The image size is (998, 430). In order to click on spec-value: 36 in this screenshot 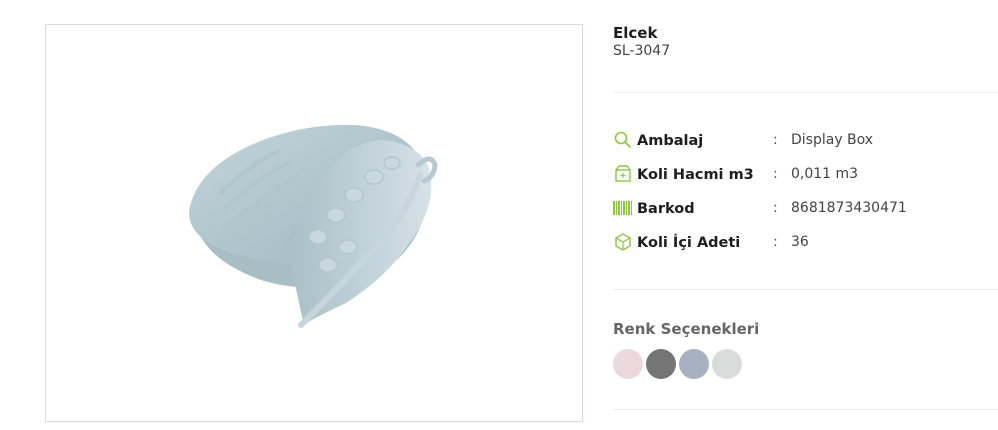, I will do `click(800, 242)`.